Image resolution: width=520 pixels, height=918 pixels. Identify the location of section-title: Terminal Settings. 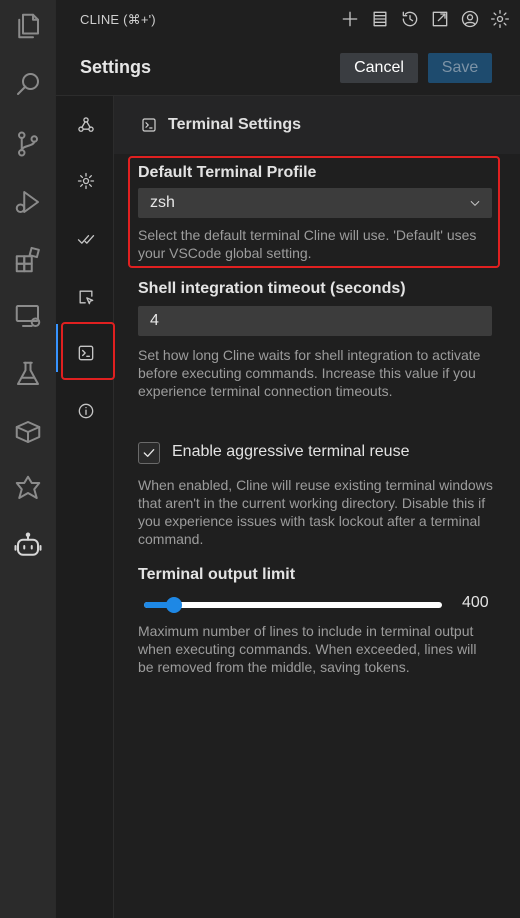
(235, 124).